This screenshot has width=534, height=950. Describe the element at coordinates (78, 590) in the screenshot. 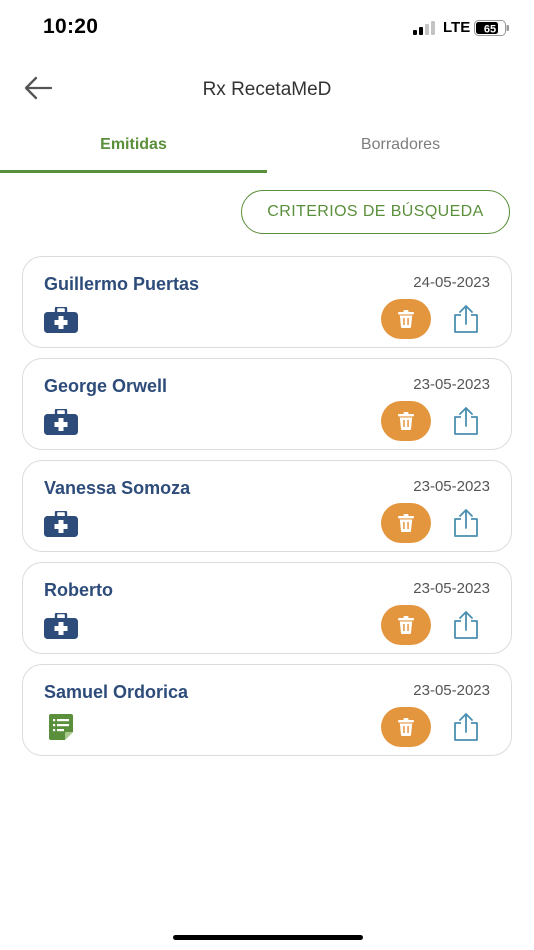

I see `patient-name: Roberto` at that location.